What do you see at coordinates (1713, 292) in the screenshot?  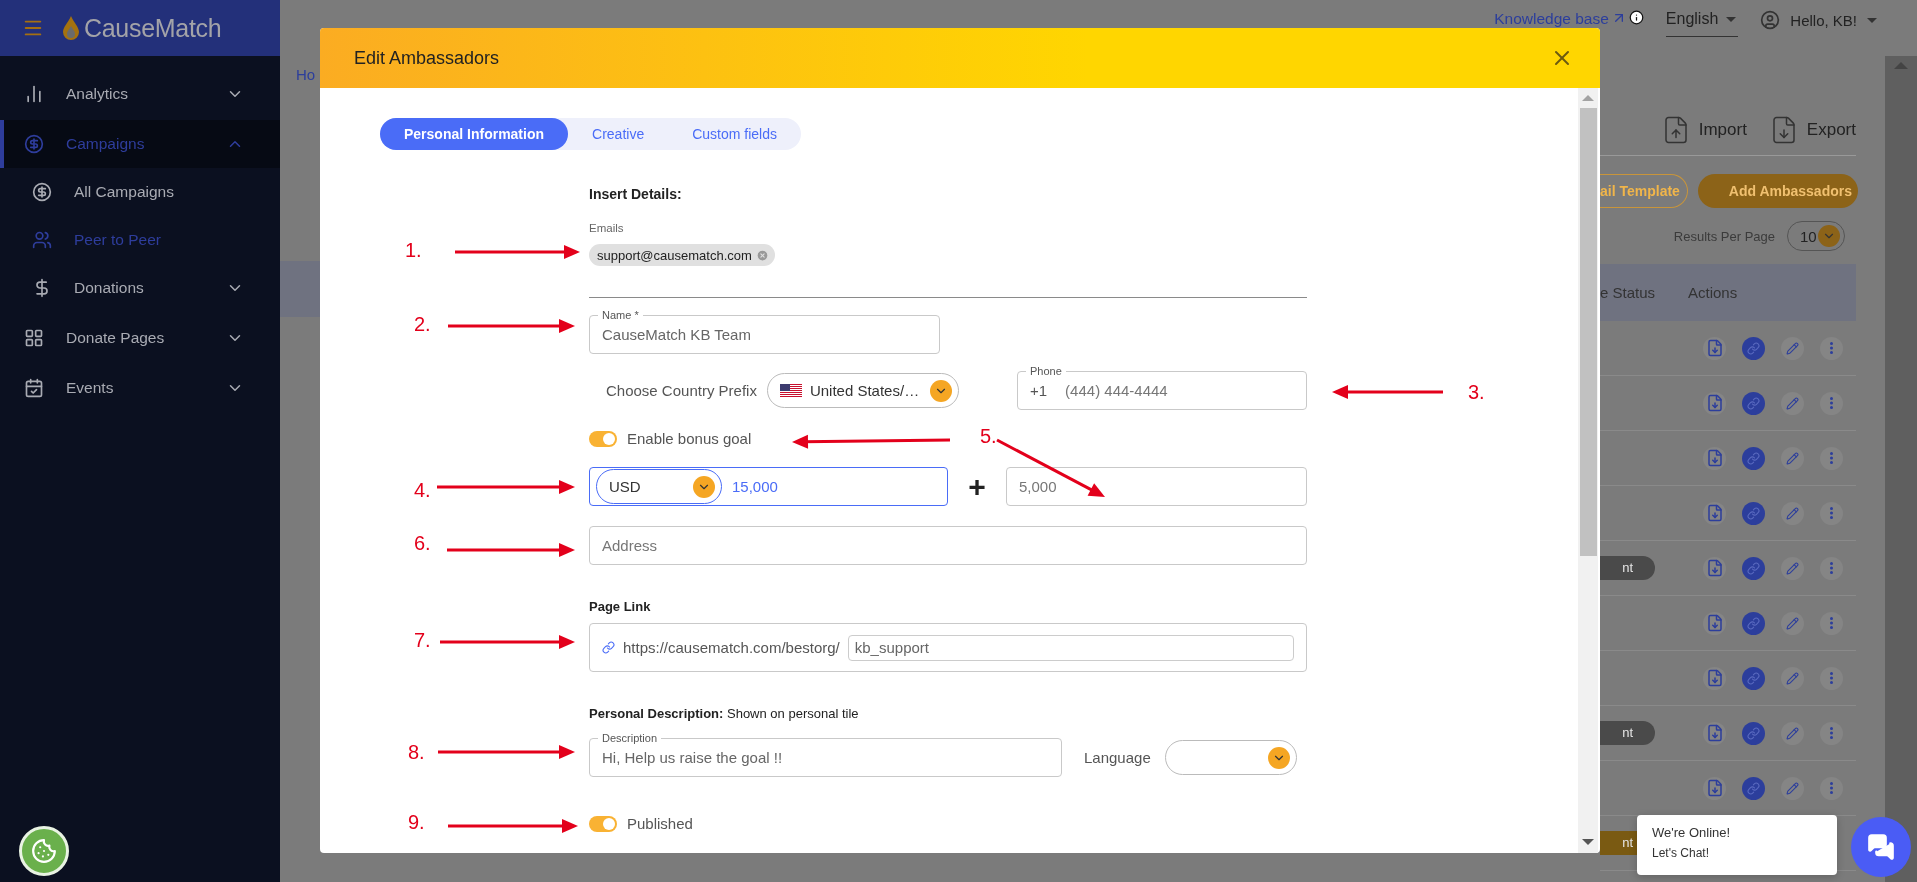 I see `column-header: Actions` at bounding box center [1713, 292].